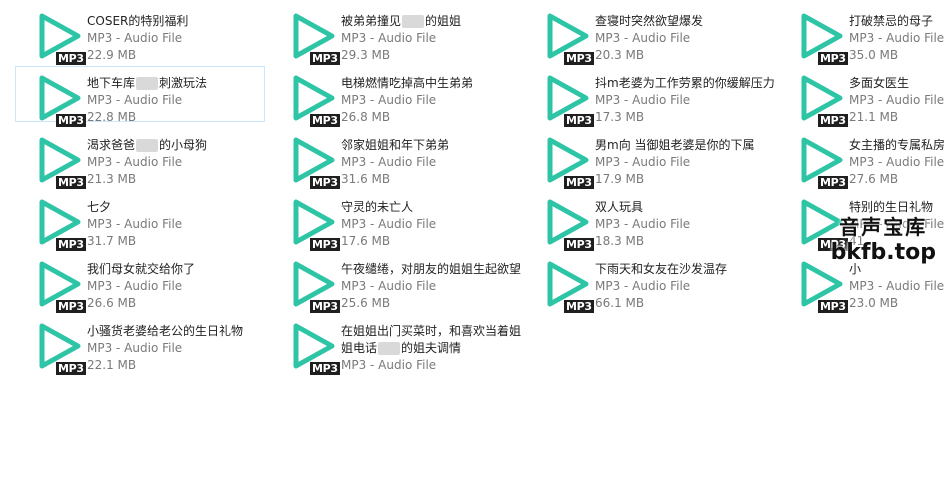 Image resolution: width=944 pixels, height=491 pixels. I want to click on file-name: 查寝时突然欲望爆发, so click(649, 21).